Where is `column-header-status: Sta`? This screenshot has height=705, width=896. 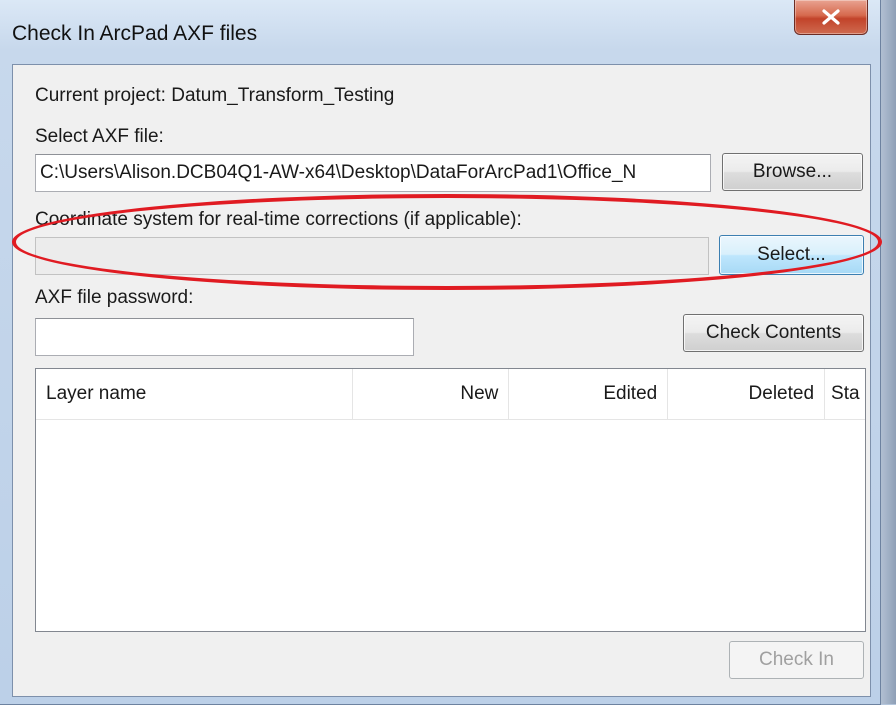 column-header-status: Sta is located at coordinates (845, 394).